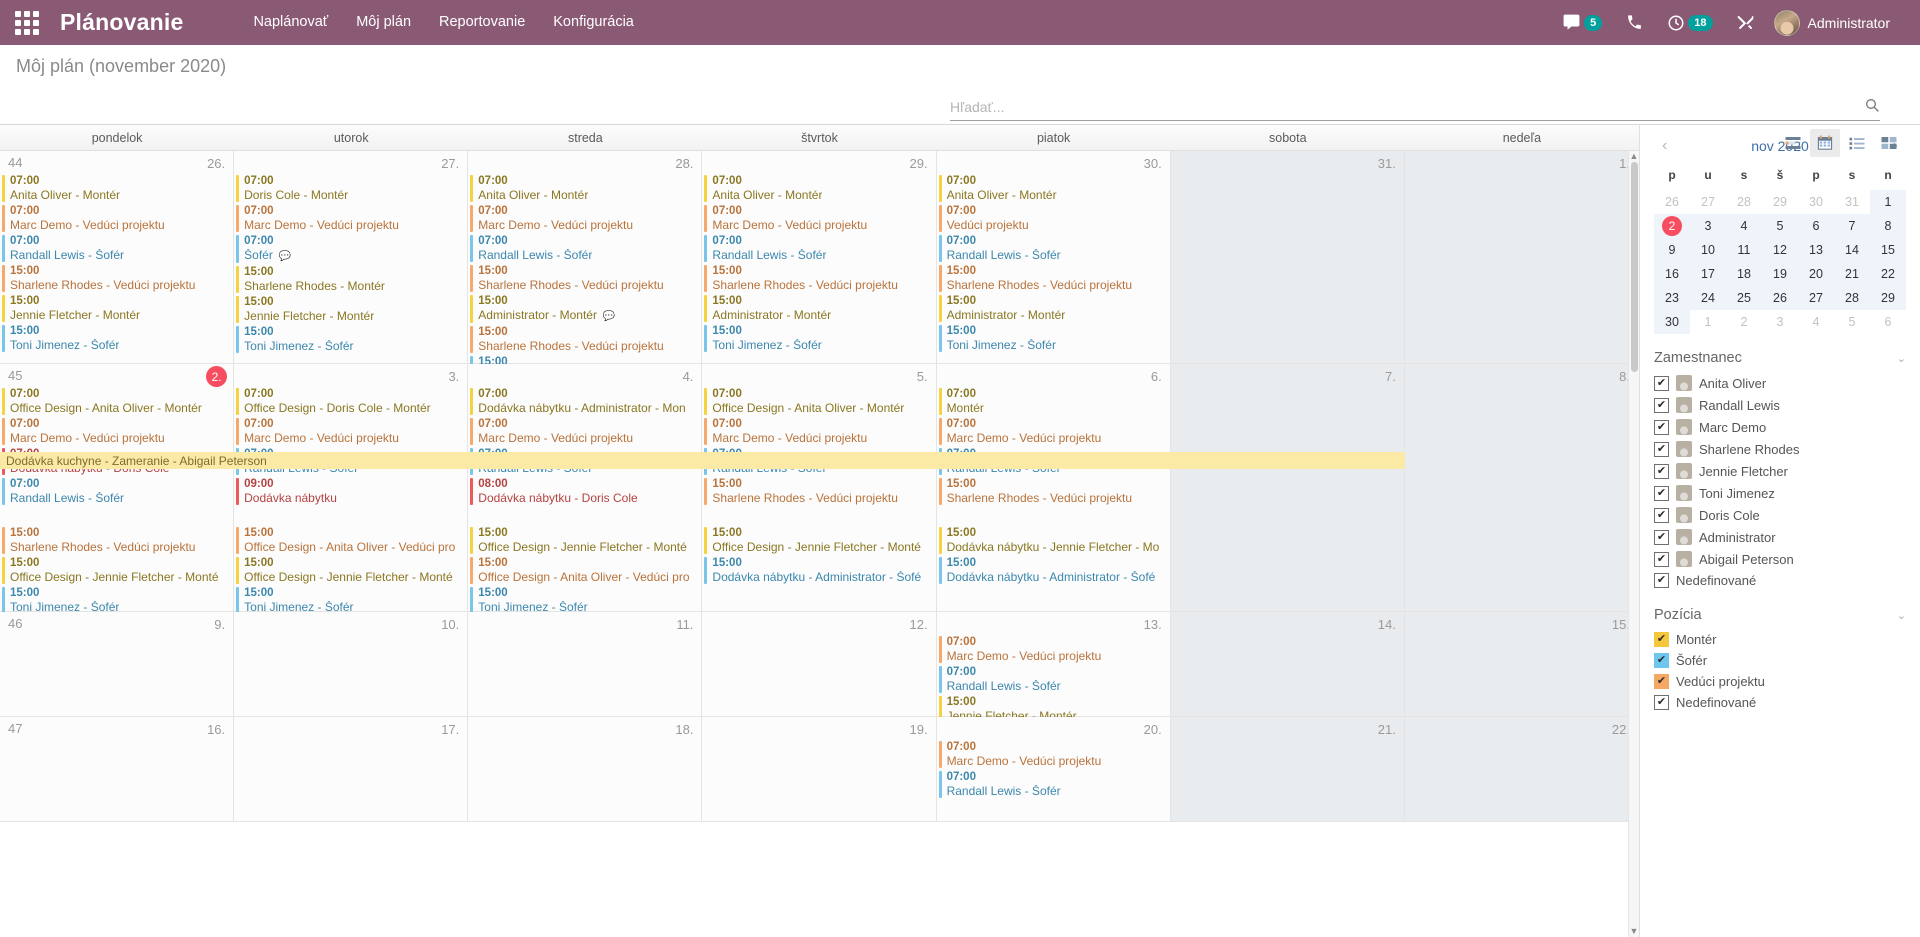  I want to click on activities-button: 18, so click(1689, 22).